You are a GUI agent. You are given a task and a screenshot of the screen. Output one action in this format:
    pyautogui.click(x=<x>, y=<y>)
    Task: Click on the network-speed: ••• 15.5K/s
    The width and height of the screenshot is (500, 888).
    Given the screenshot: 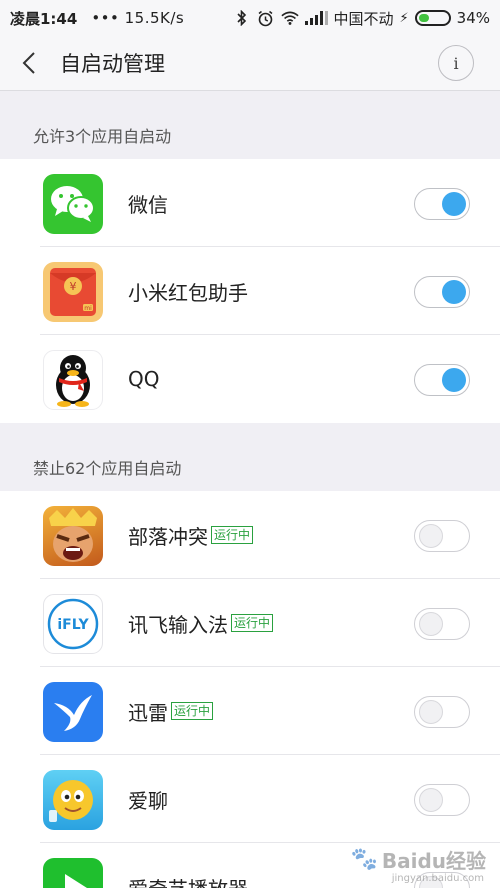 What is the action you would take?
    pyautogui.click(x=137, y=18)
    